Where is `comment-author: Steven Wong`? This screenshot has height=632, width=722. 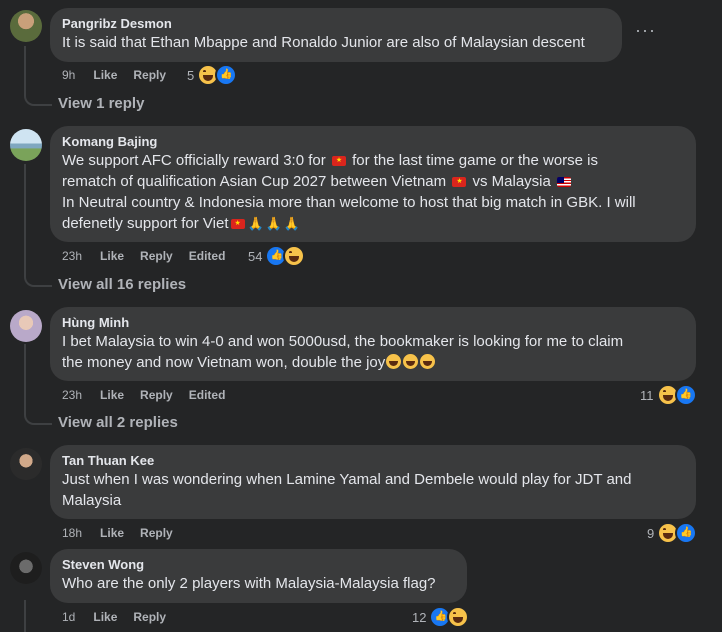
comment-author: Steven Wong is located at coordinates (258, 565).